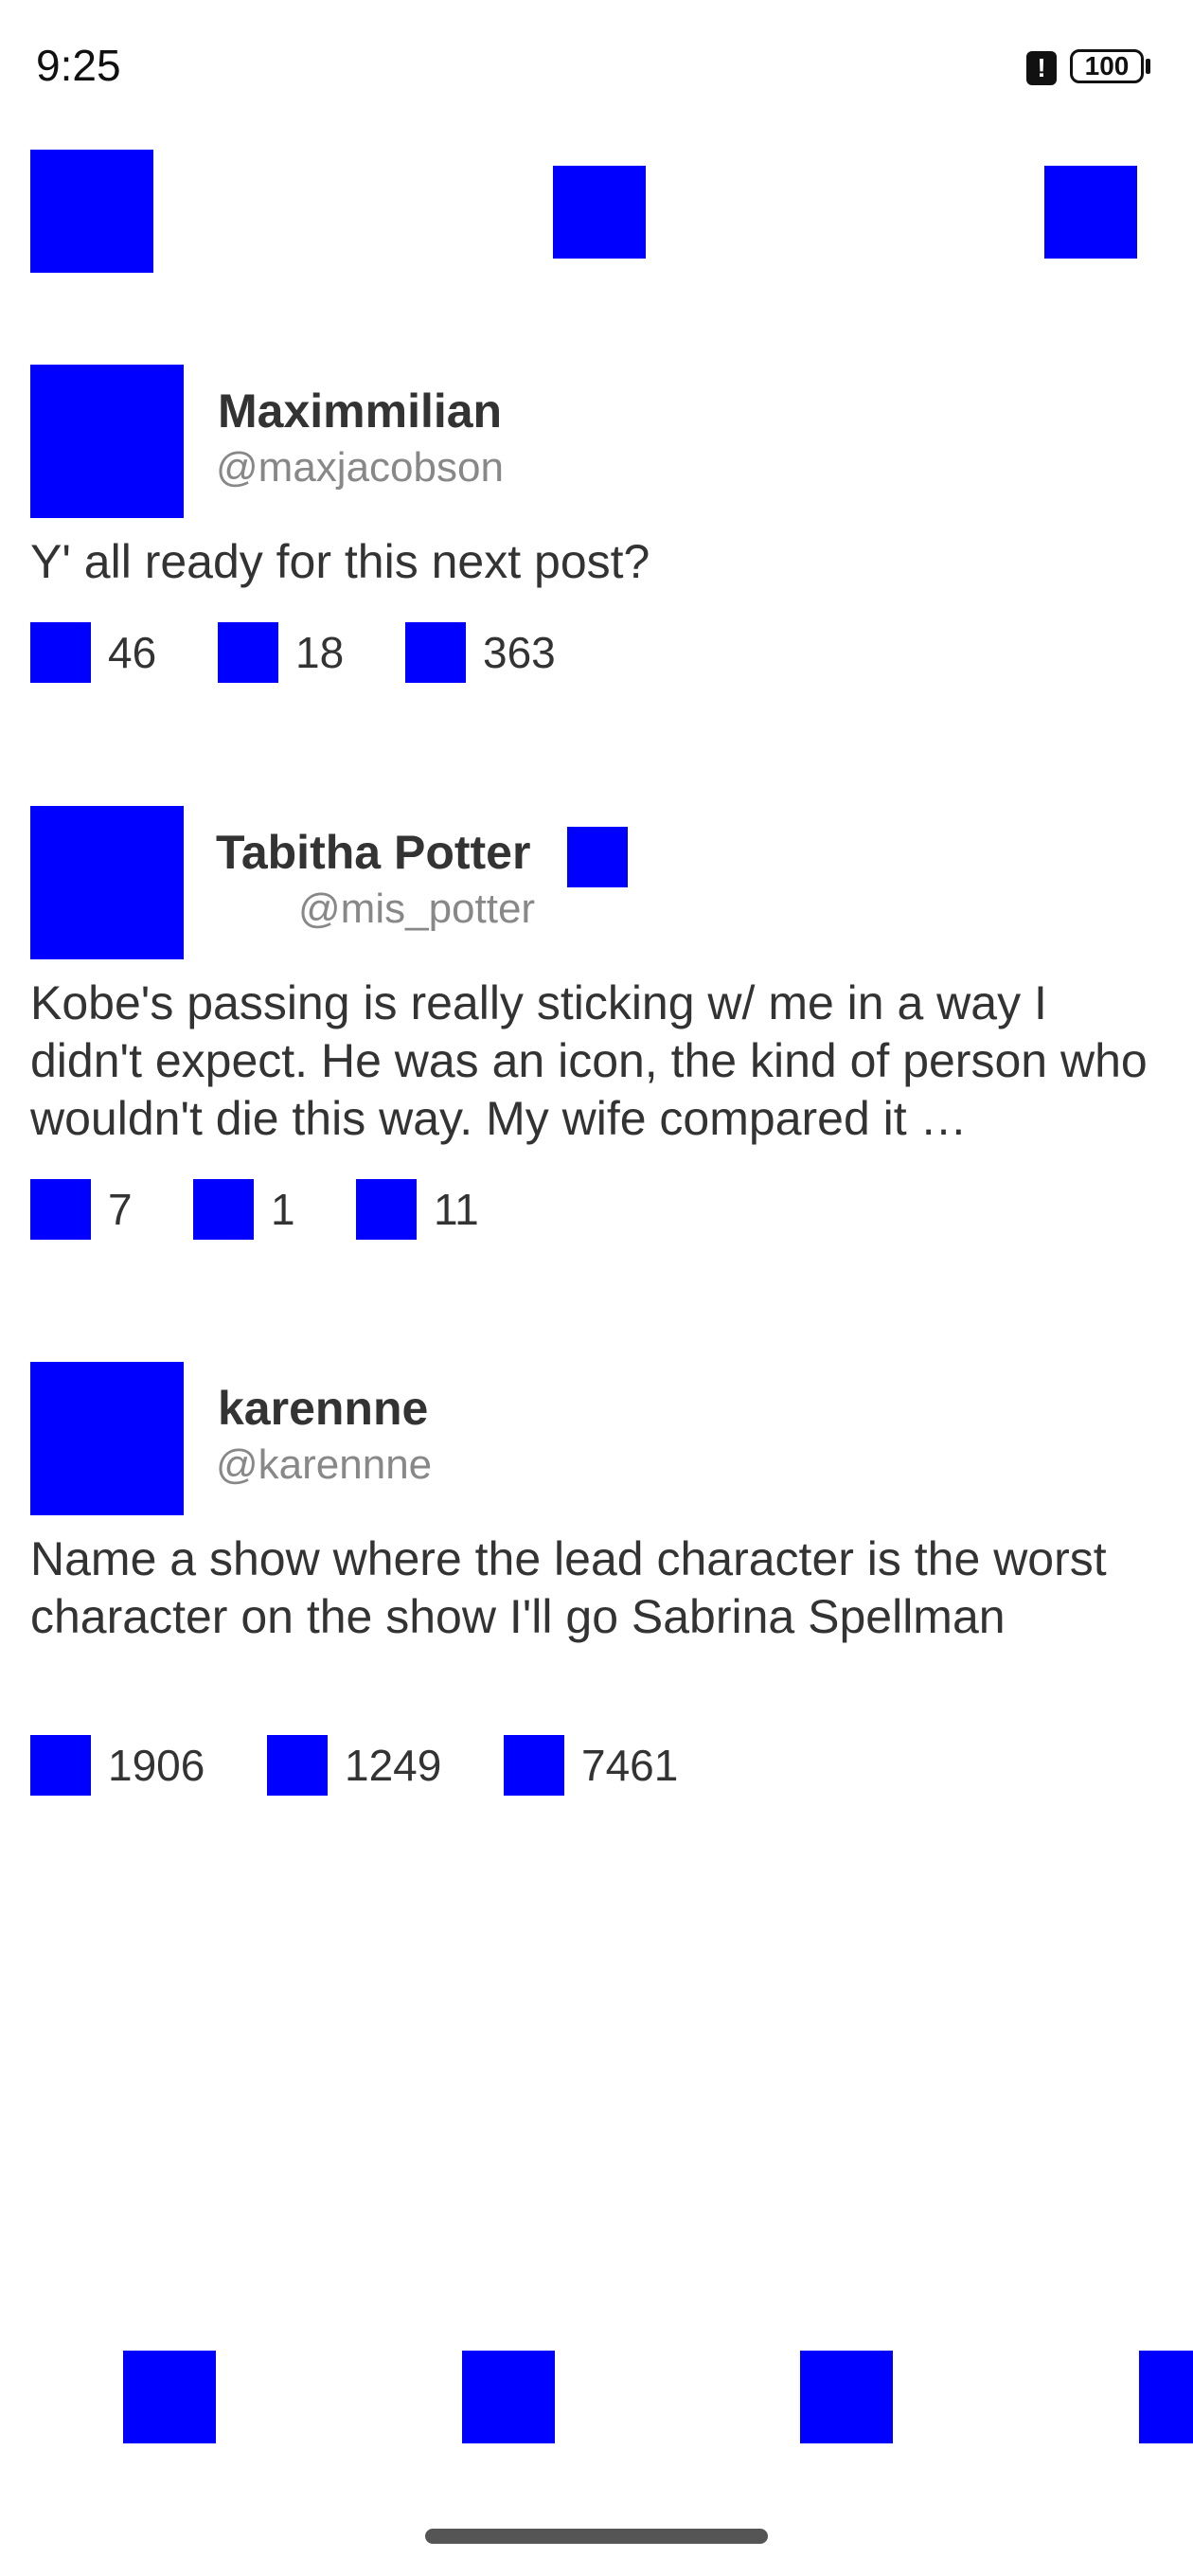 This screenshot has width=1193, height=2576. Describe the element at coordinates (630, 1765) in the screenshot. I see `like-count: 7461` at that location.